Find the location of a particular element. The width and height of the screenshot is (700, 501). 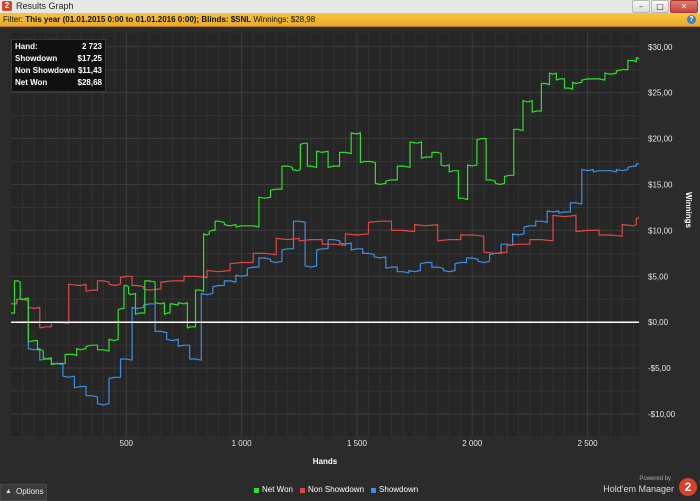

y-axis-label: Winnings is located at coordinates (688, 210).